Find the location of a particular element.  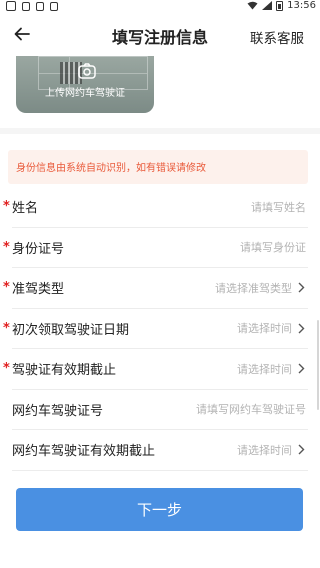

form-row: * 姓名 请填写姓名 is located at coordinates (155, 207).